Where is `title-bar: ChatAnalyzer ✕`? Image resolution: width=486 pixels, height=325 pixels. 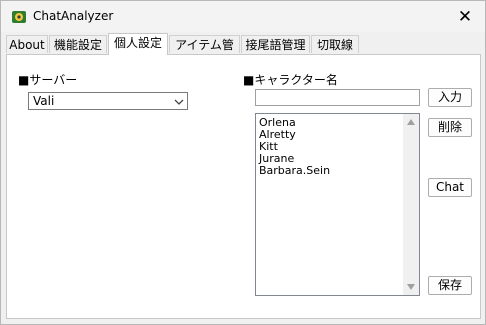 title-bar: ChatAnalyzer ✕ is located at coordinates (243, 16).